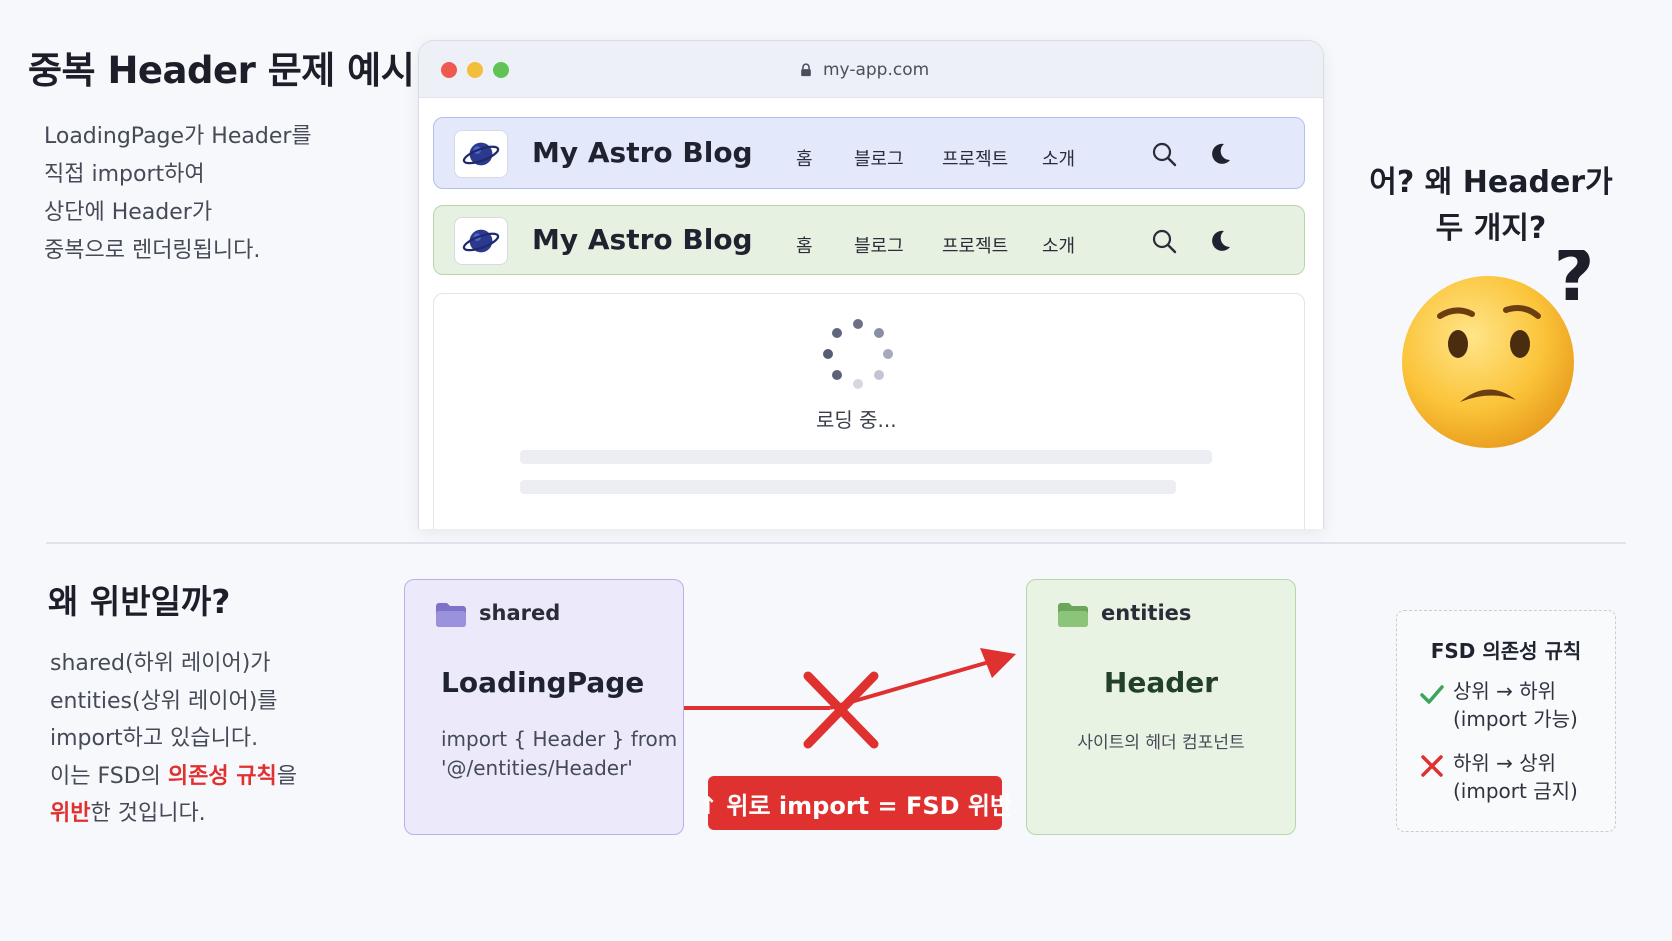 Image resolution: width=1672 pixels, height=941 pixels. Describe the element at coordinates (1498, 349) in the screenshot. I see `confused-face-icon: ?` at that location.